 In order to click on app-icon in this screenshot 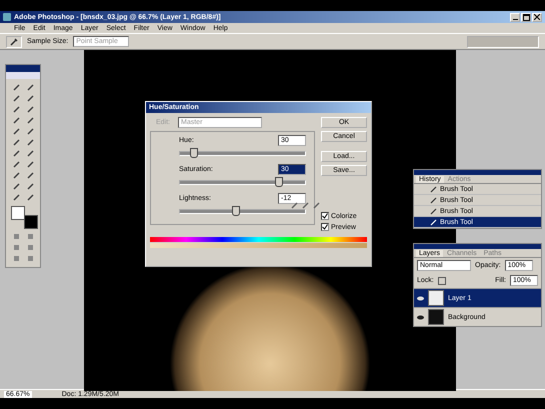, I will do `click(7, 17)`.